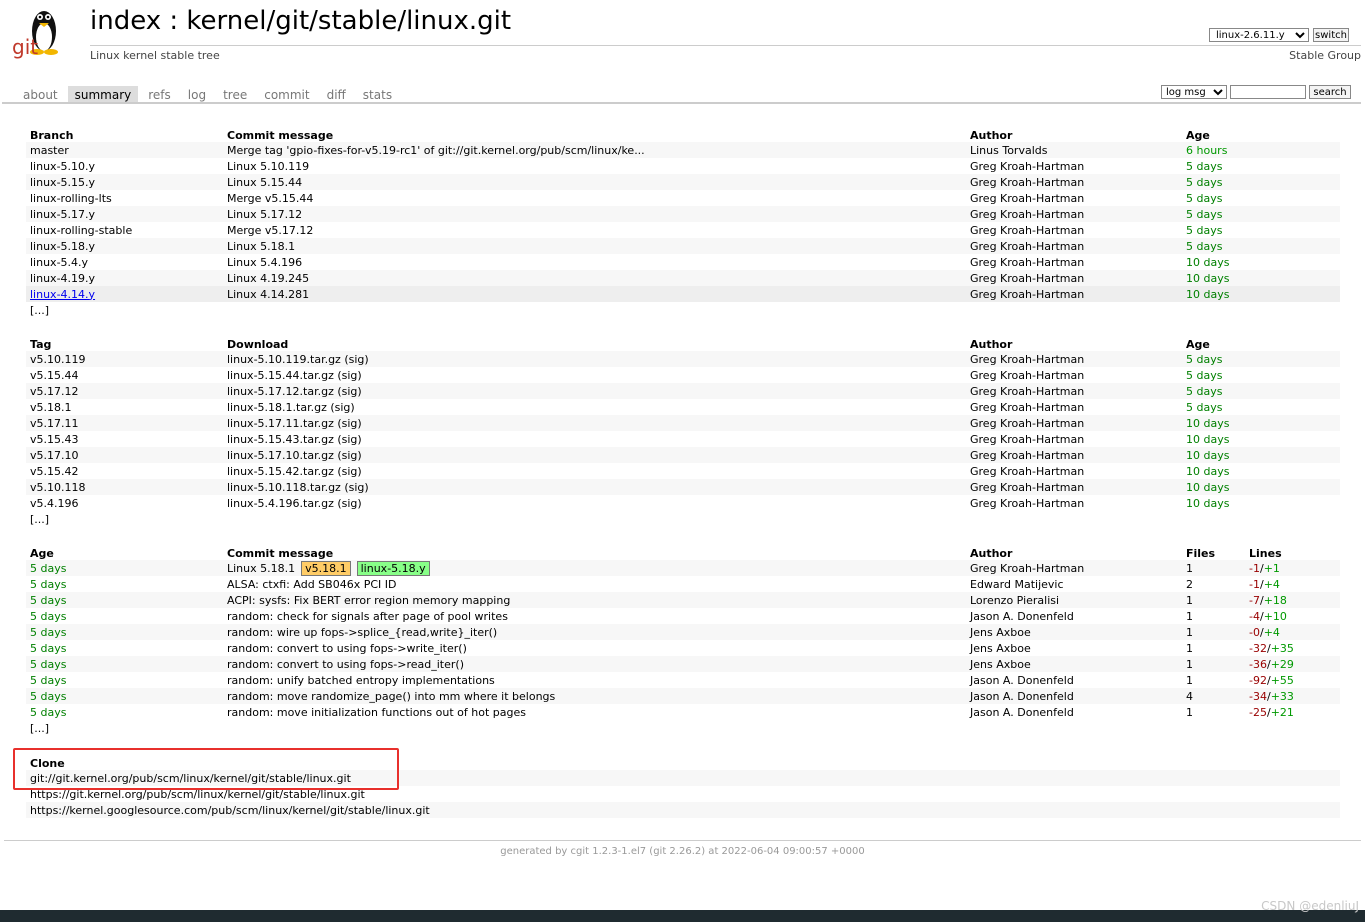  Describe the element at coordinates (377, 94) in the screenshot. I see `tab-stats: stats` at that location.